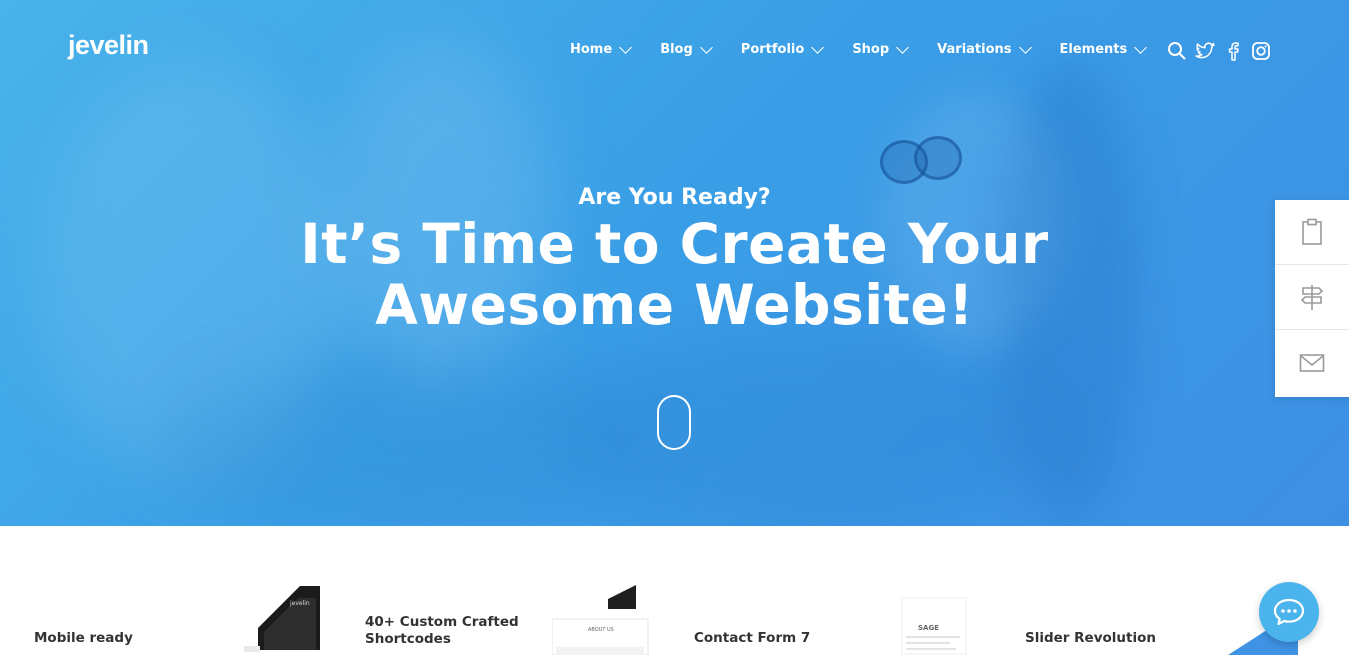  I want to click on nav-blog: Blog, so click(686, 48).